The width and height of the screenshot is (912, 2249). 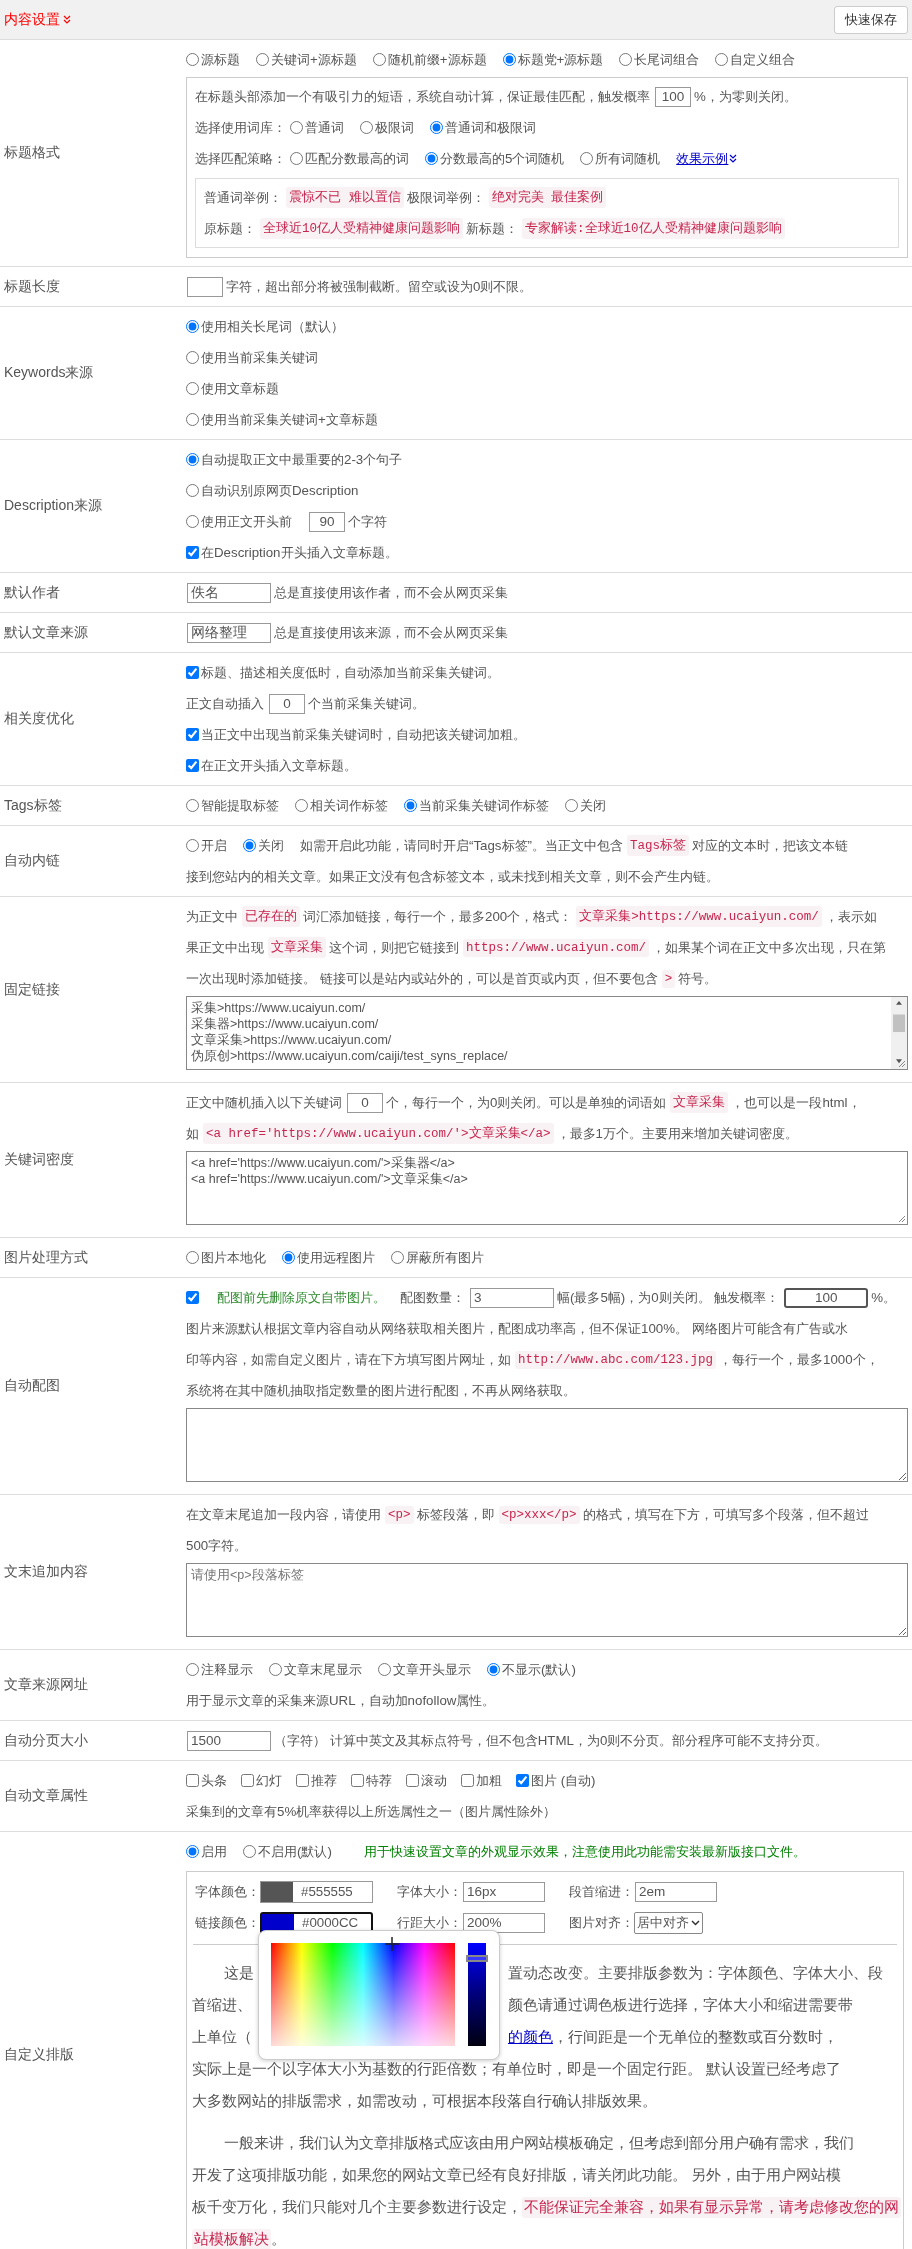 What do you see at coordinates (517, 1328) in the screenshot?
I see `label-text: 图片来源默认根据文章内容自动从网络获取相关图片，配图成功率高，但不保证100%。 网络图片可能含有广告或水` at bounding box center [517, 1328].